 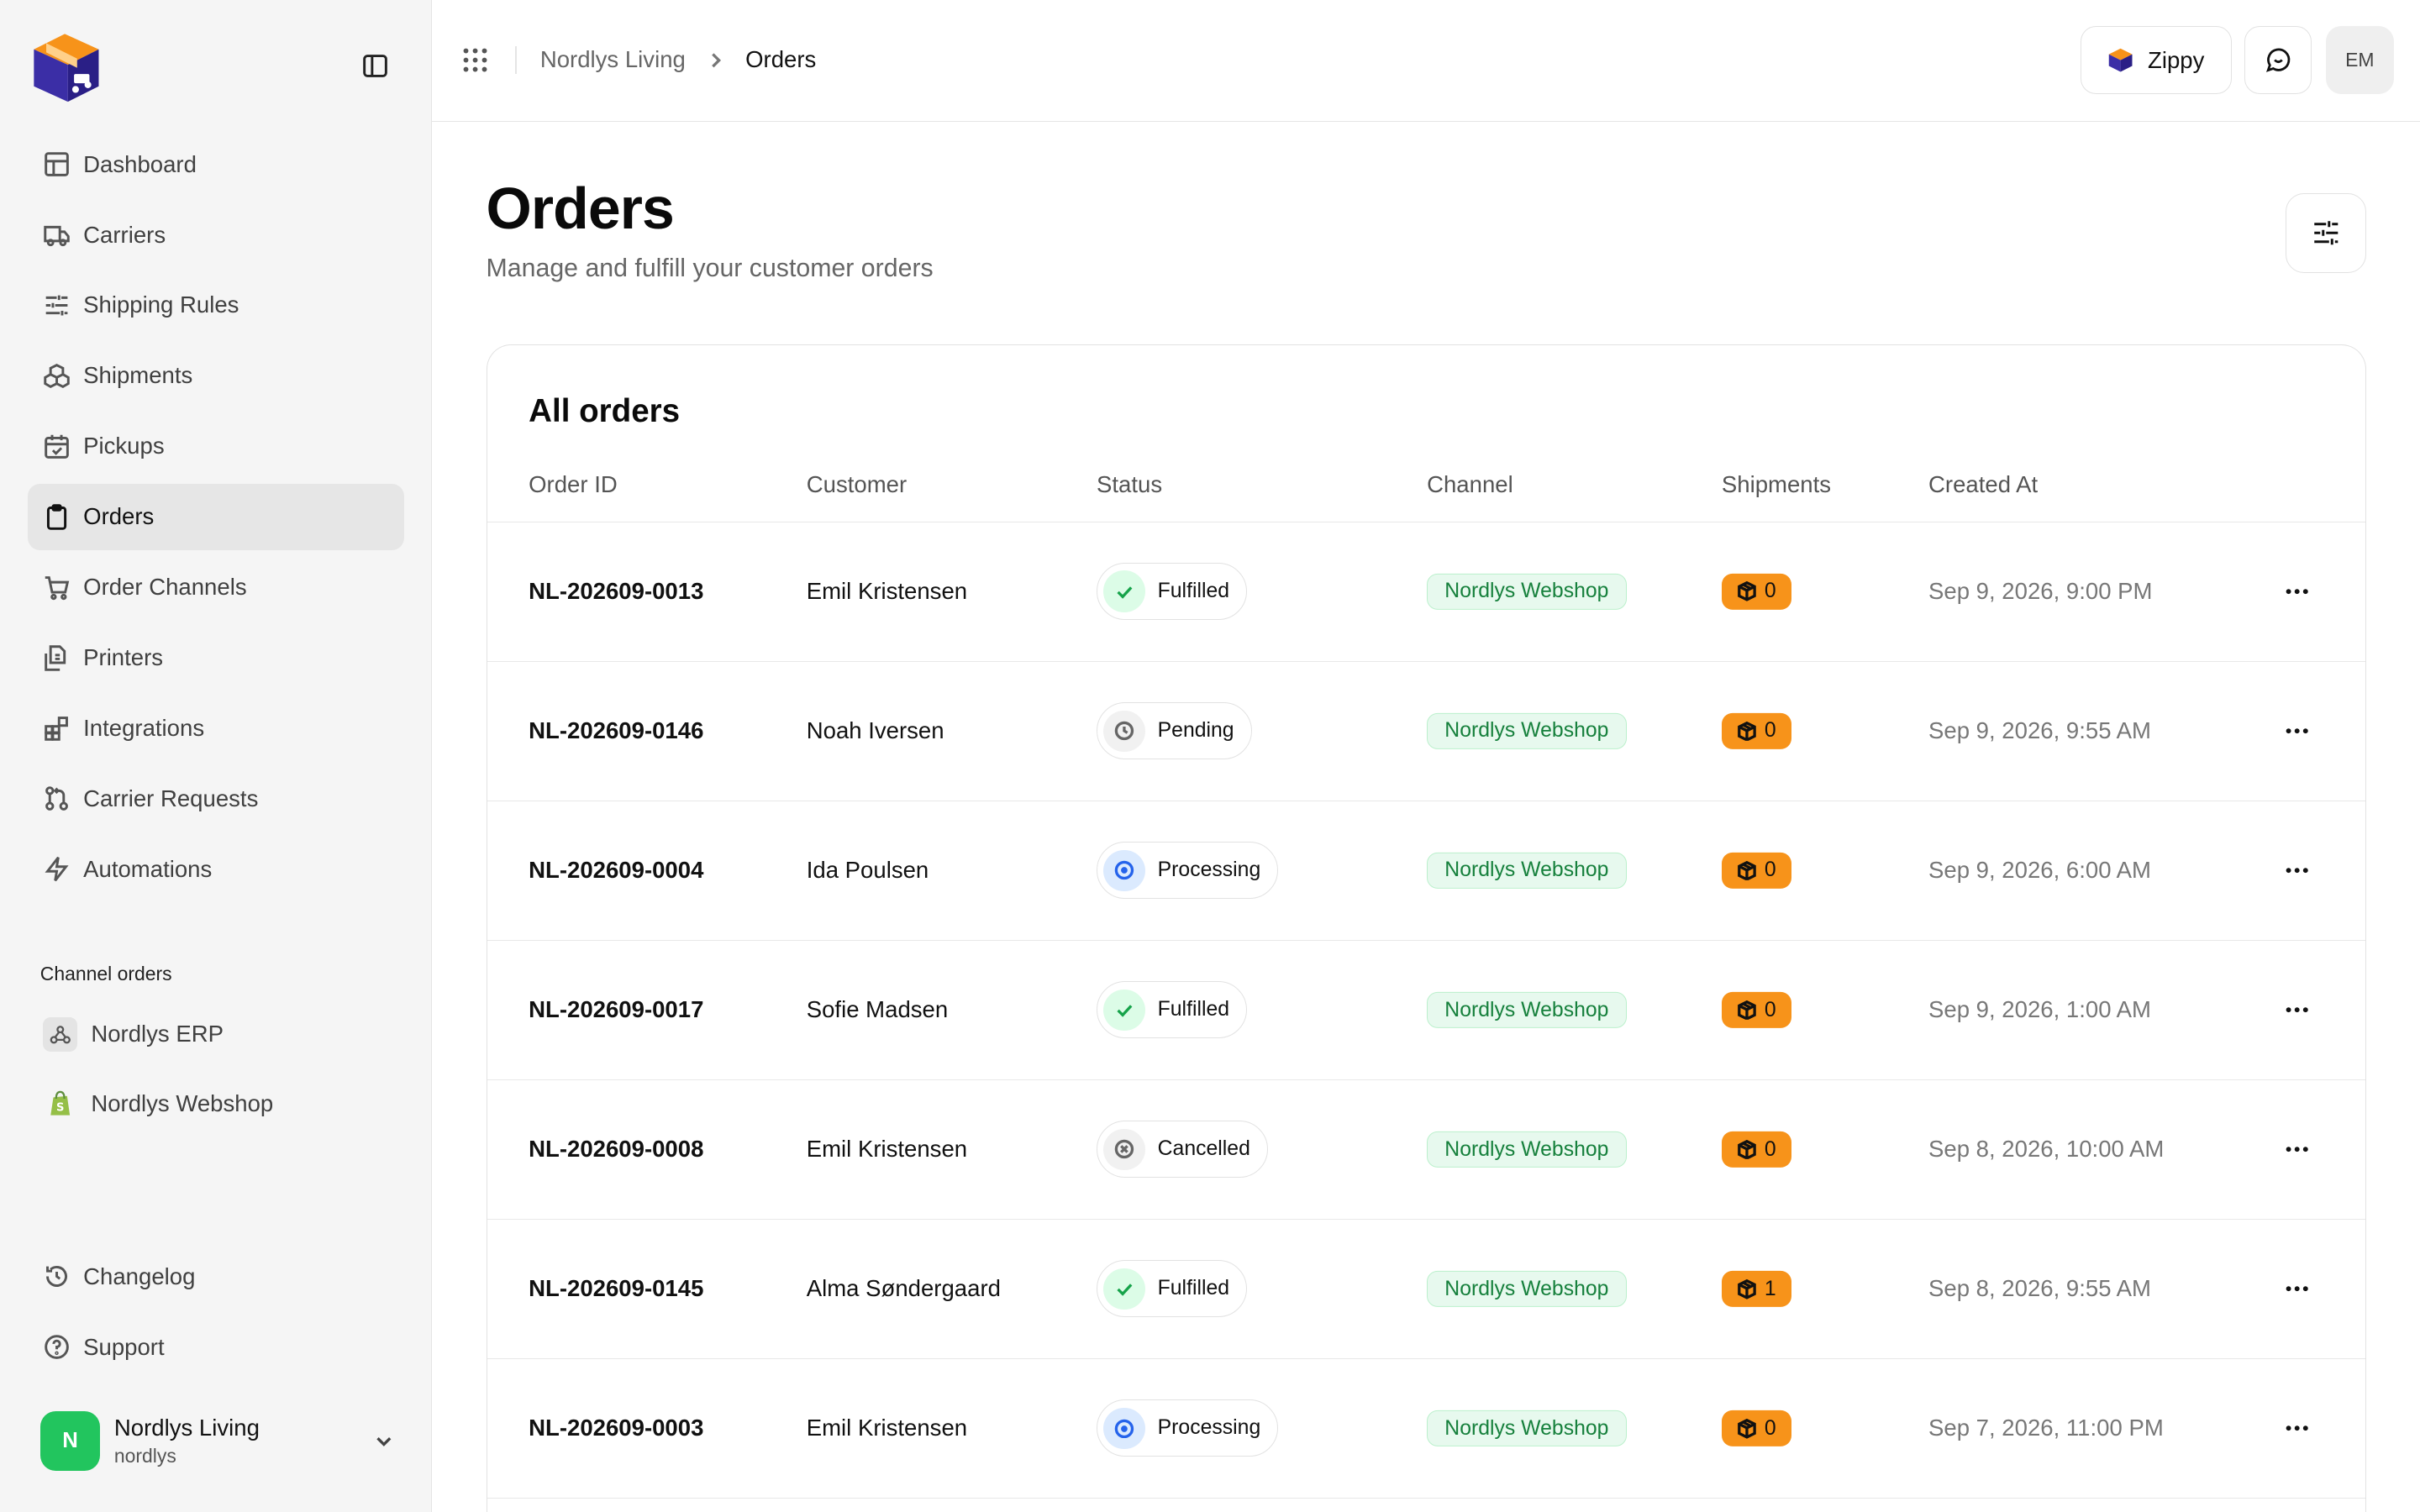 I want to click on customer-name: Emil Kristensen, so click(x=887, y=1149).